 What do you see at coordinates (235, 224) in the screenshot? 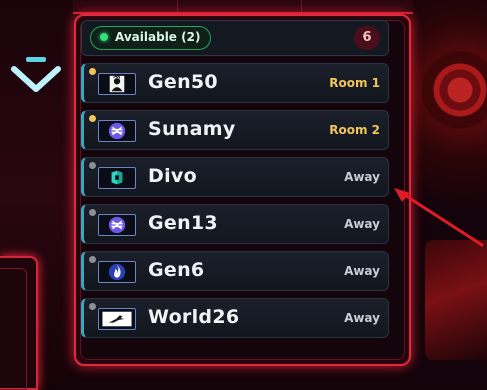
I see `user-row-gen13: Gen13 Away` at bounding box center [235, 224].